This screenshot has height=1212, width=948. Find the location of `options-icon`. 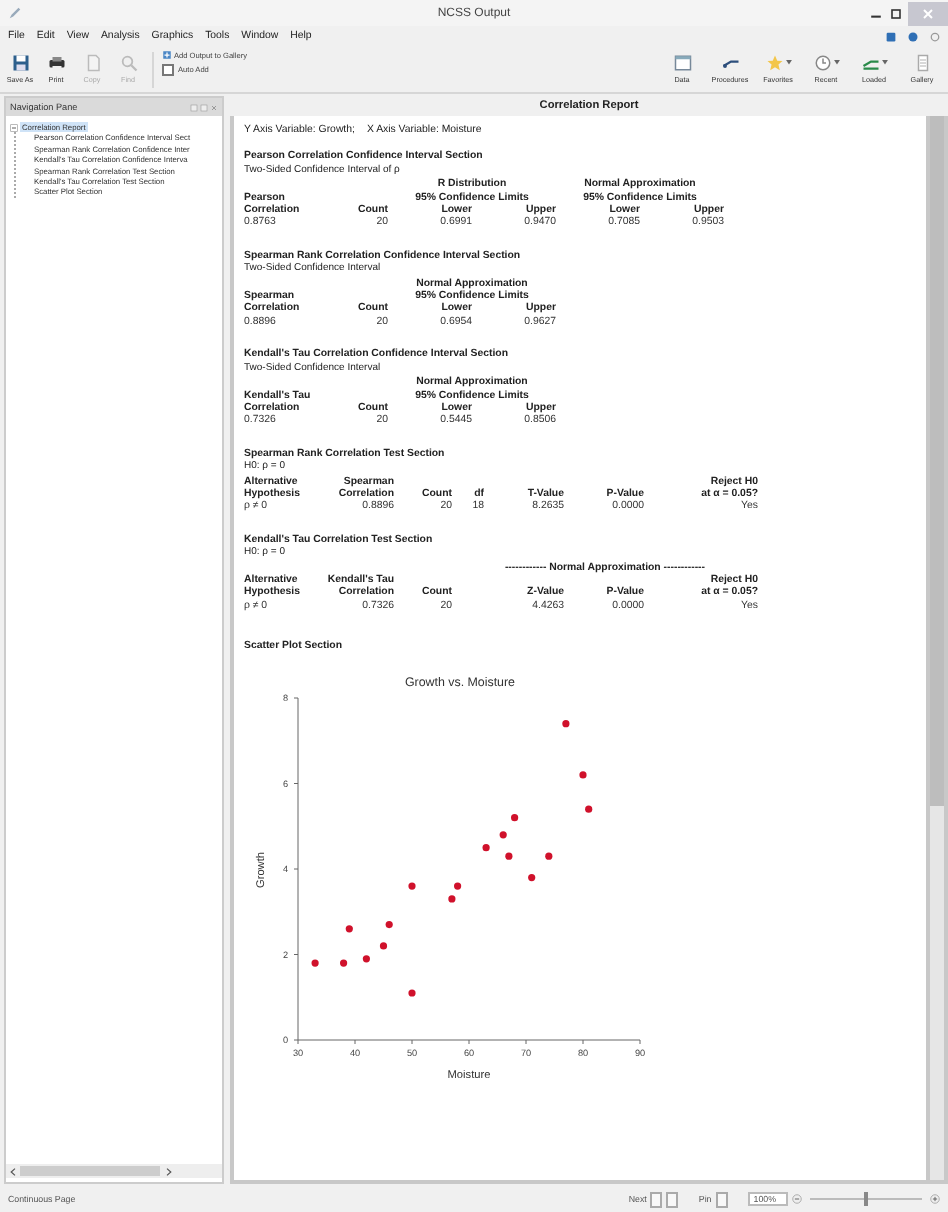

options-icon is located at coordinates (935, 36).